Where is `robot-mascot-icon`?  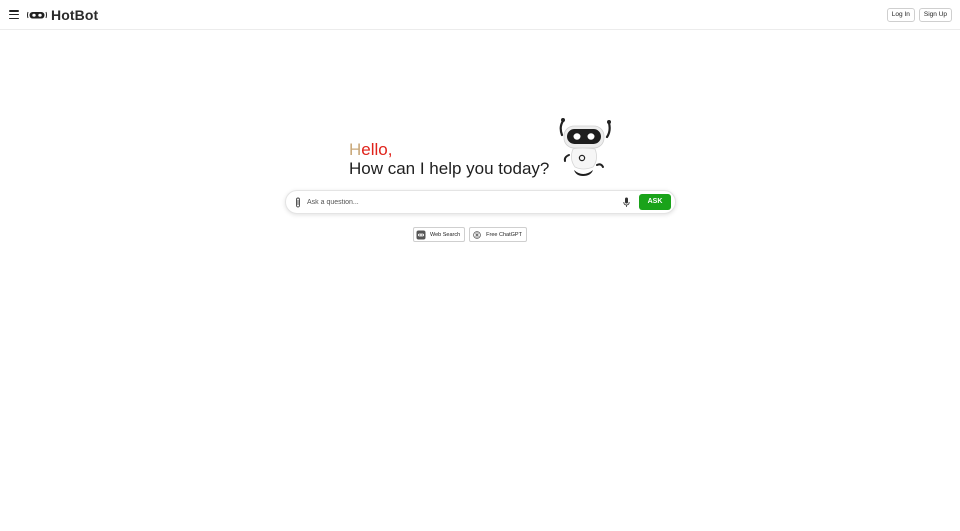
robot-mascot-icon is located at coordinates (585, 147).